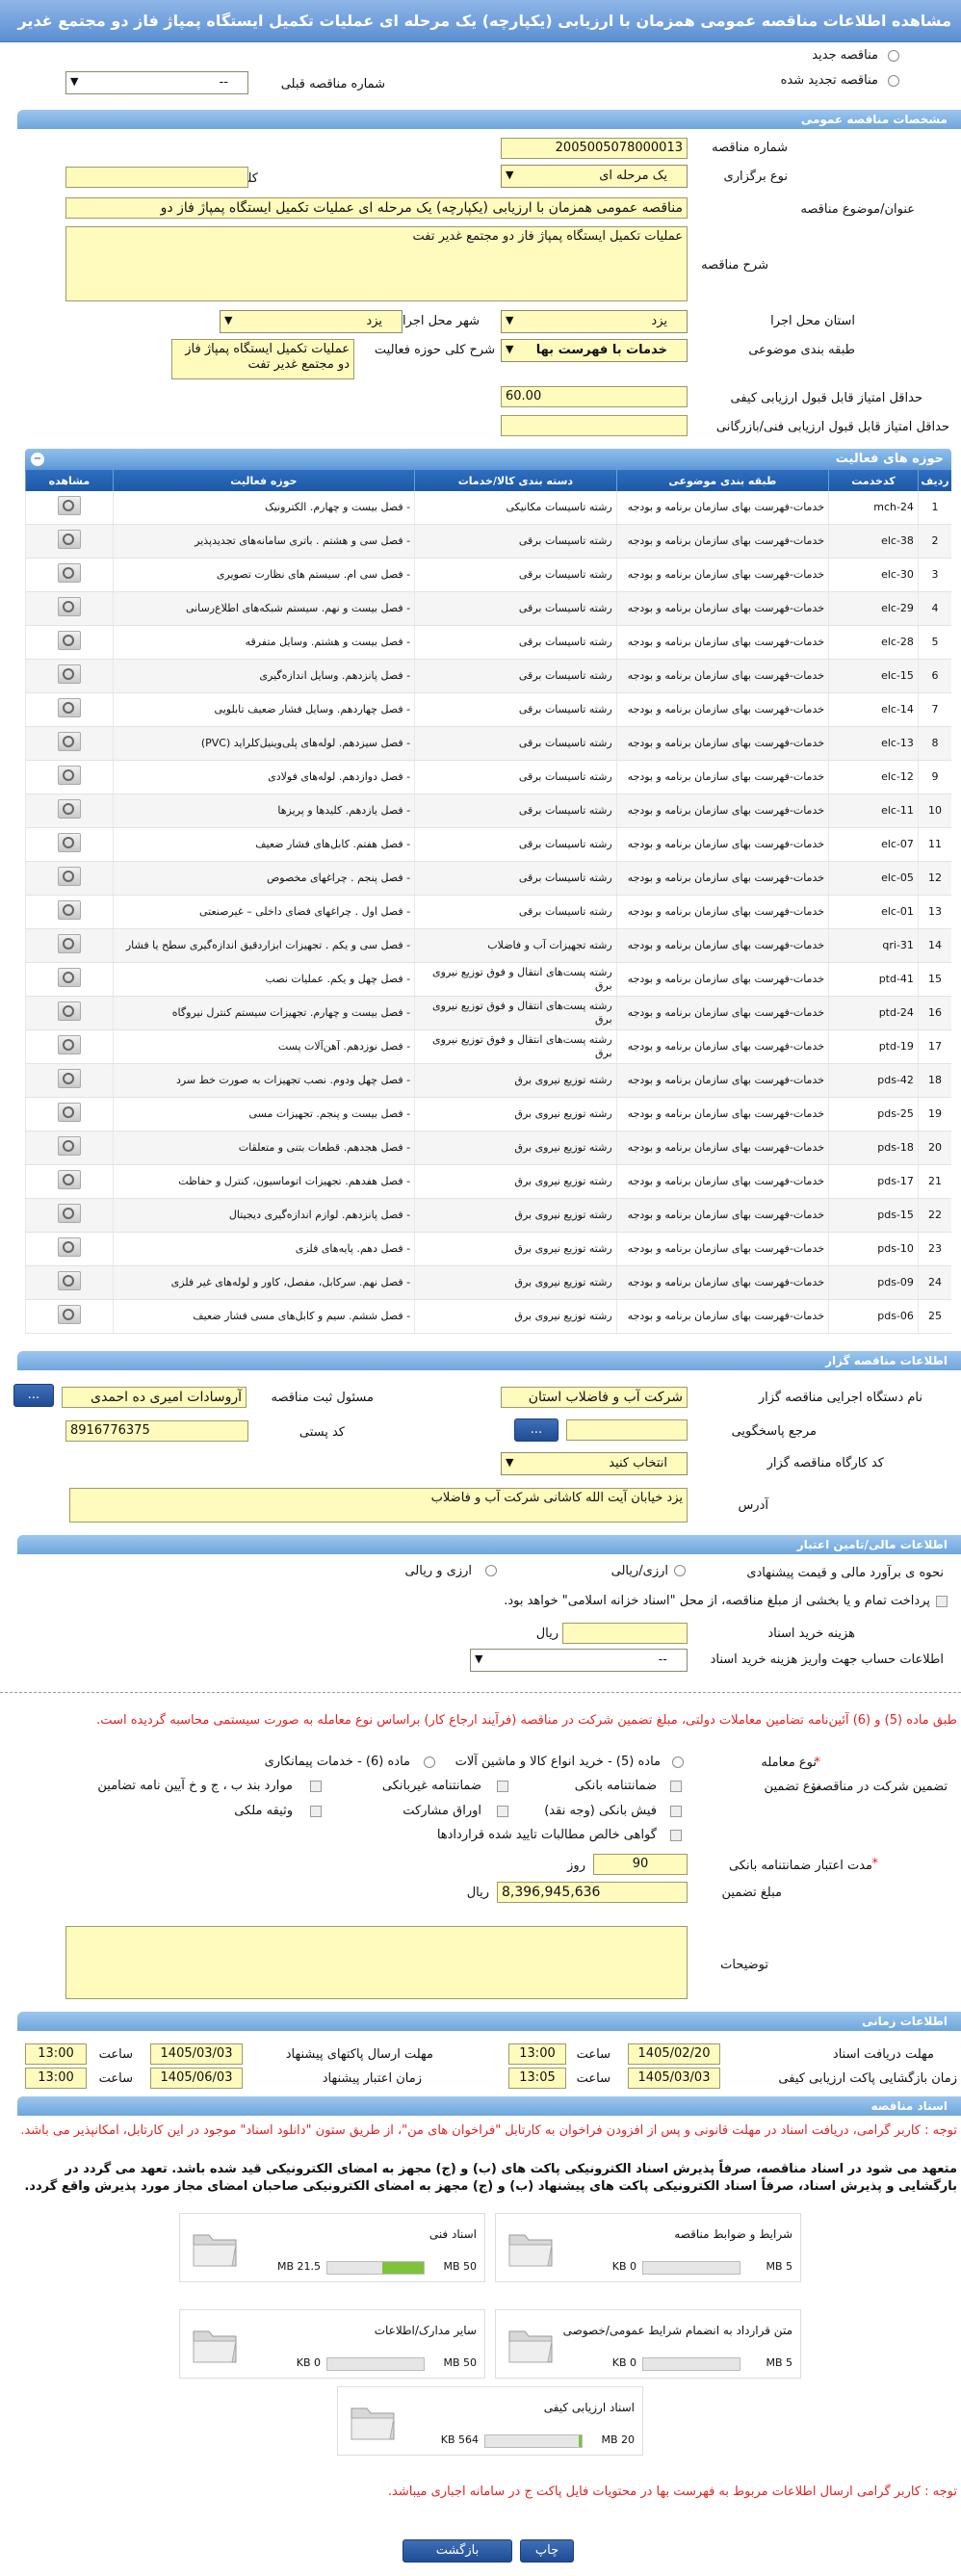 The width and height of the screenshot is (961, 2576). What do you see at coordinates (676, 1786) in the screenshot?
I see `guarantee-bank-checkbox` at bounding box center [676, 1786].